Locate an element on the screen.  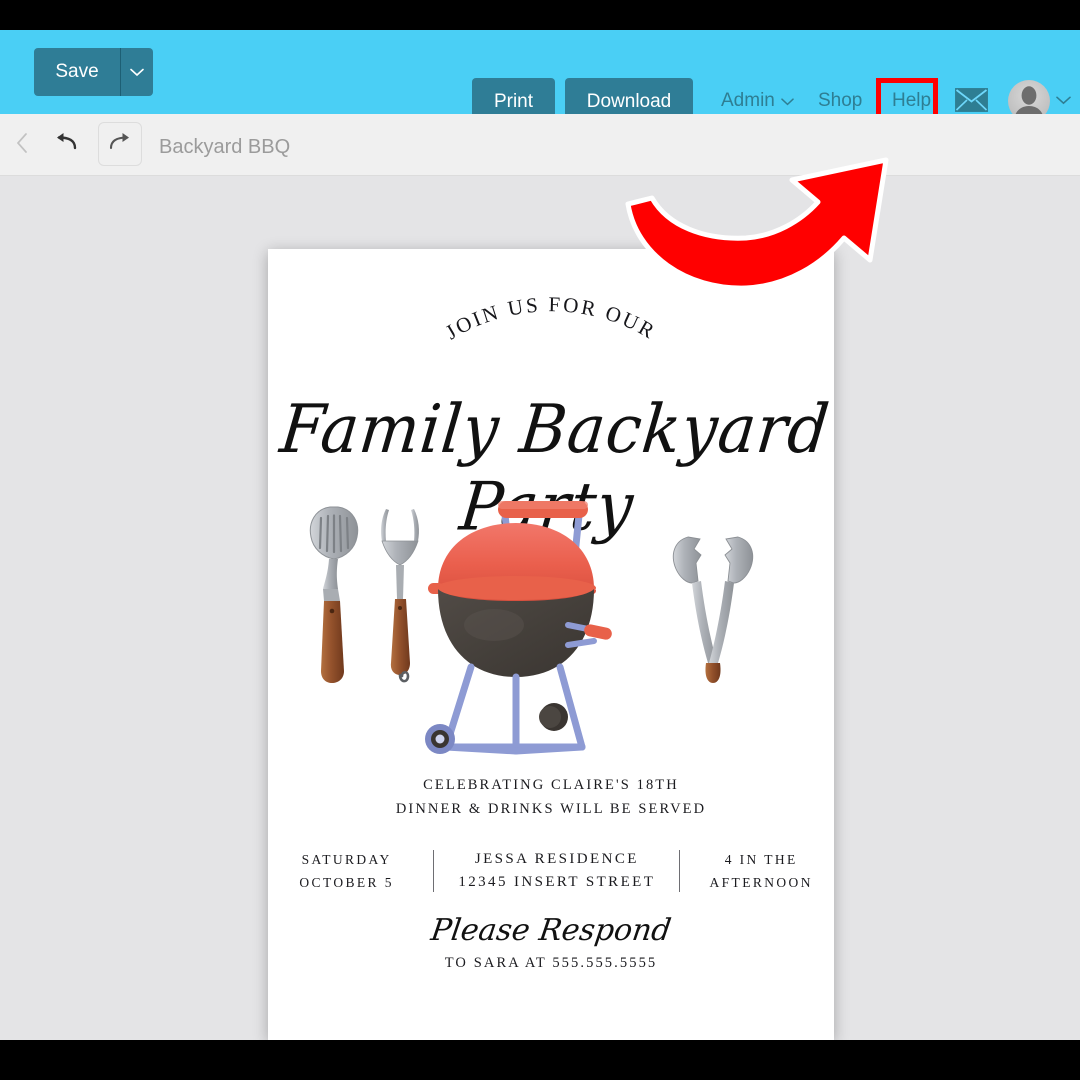
info-time-line2: AFTERNOON is located at coordinates (761, 882).